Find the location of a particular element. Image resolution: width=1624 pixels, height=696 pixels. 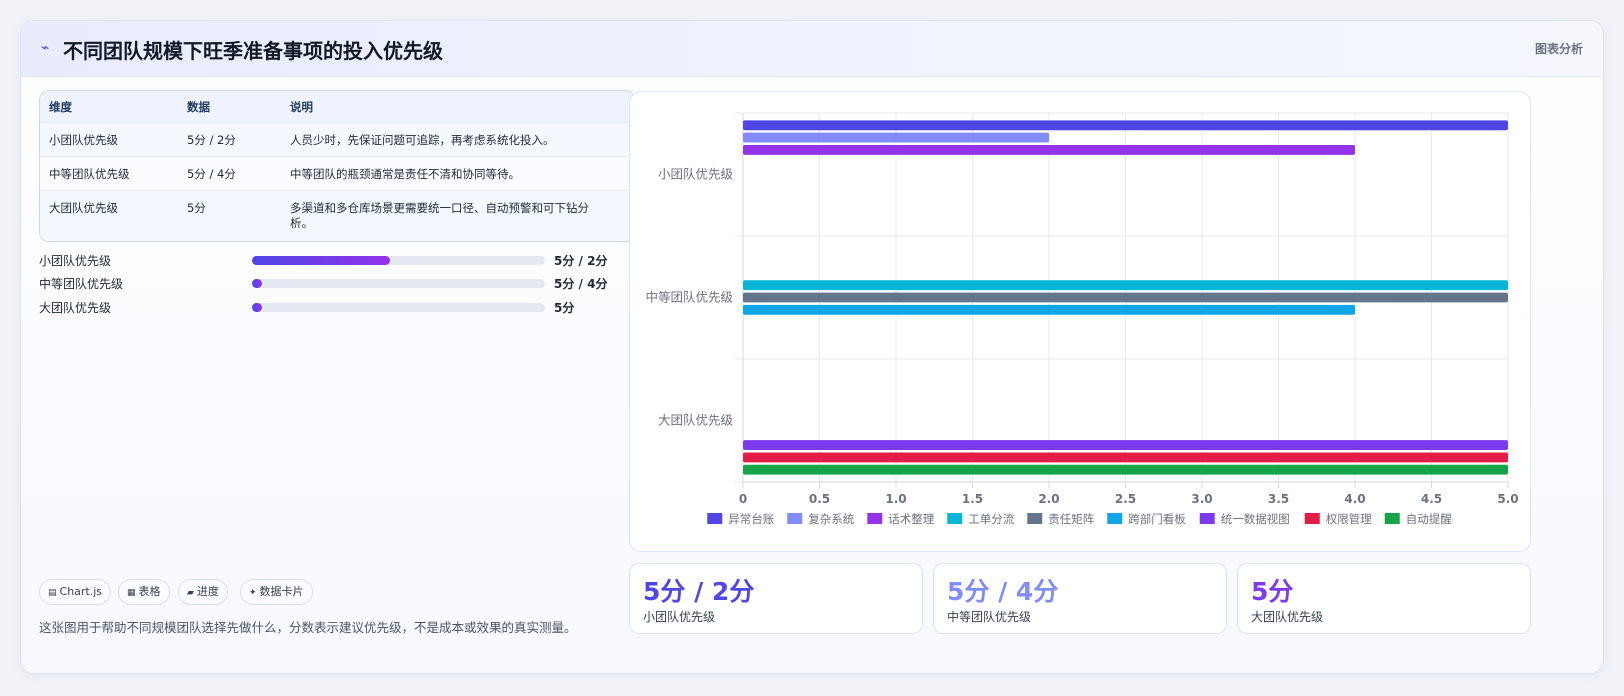

legend-label: 话术整理 is located at coordinates (911, 519).